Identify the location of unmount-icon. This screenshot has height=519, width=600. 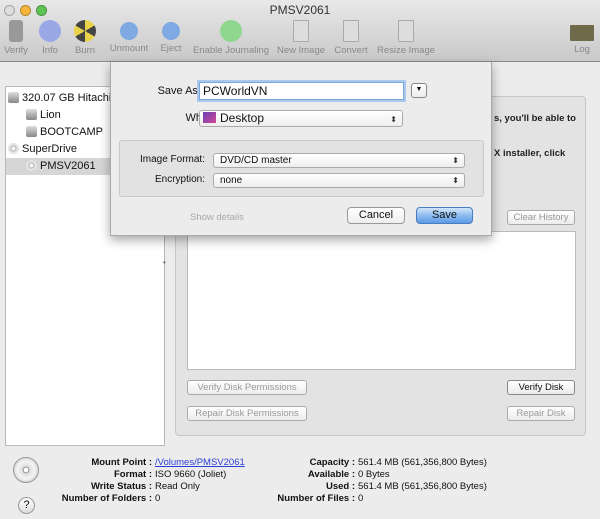
(129, 31).